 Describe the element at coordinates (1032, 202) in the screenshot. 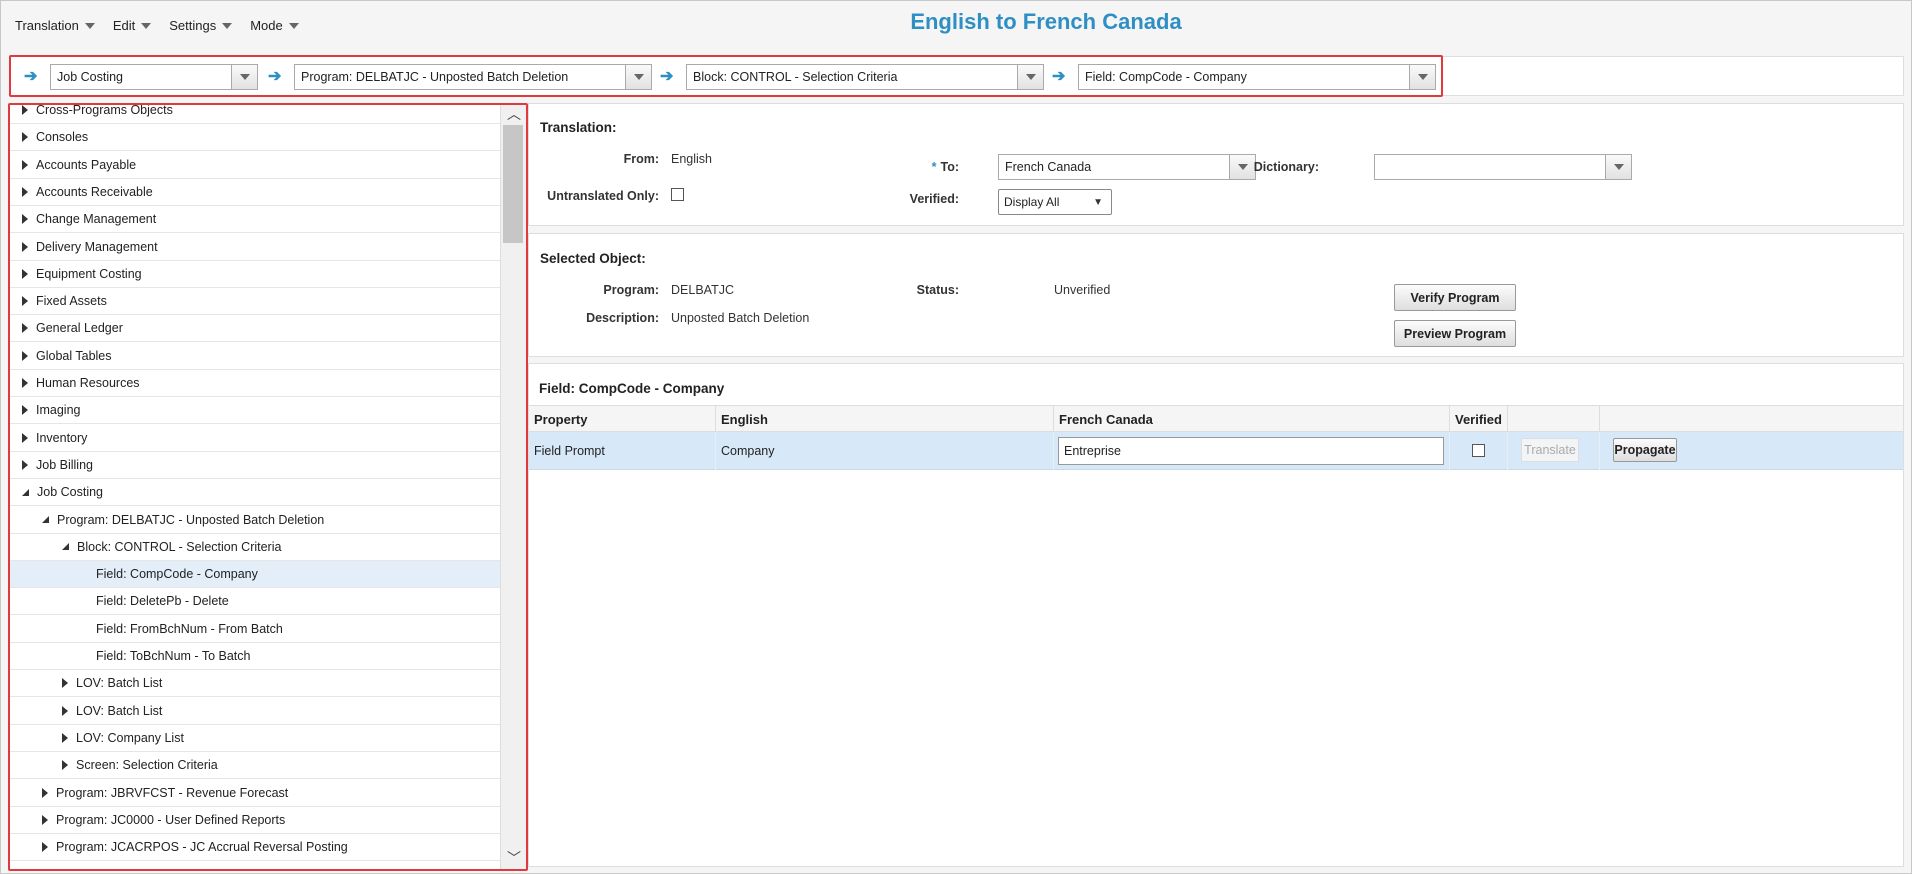

I see `verified-filter-value: Display All` at that location.